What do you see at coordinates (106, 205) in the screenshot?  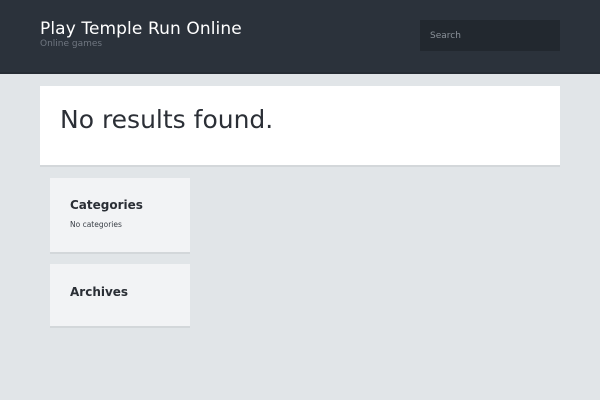 I see `categories-widget-title: Categories` at bounding box center [106, 205].